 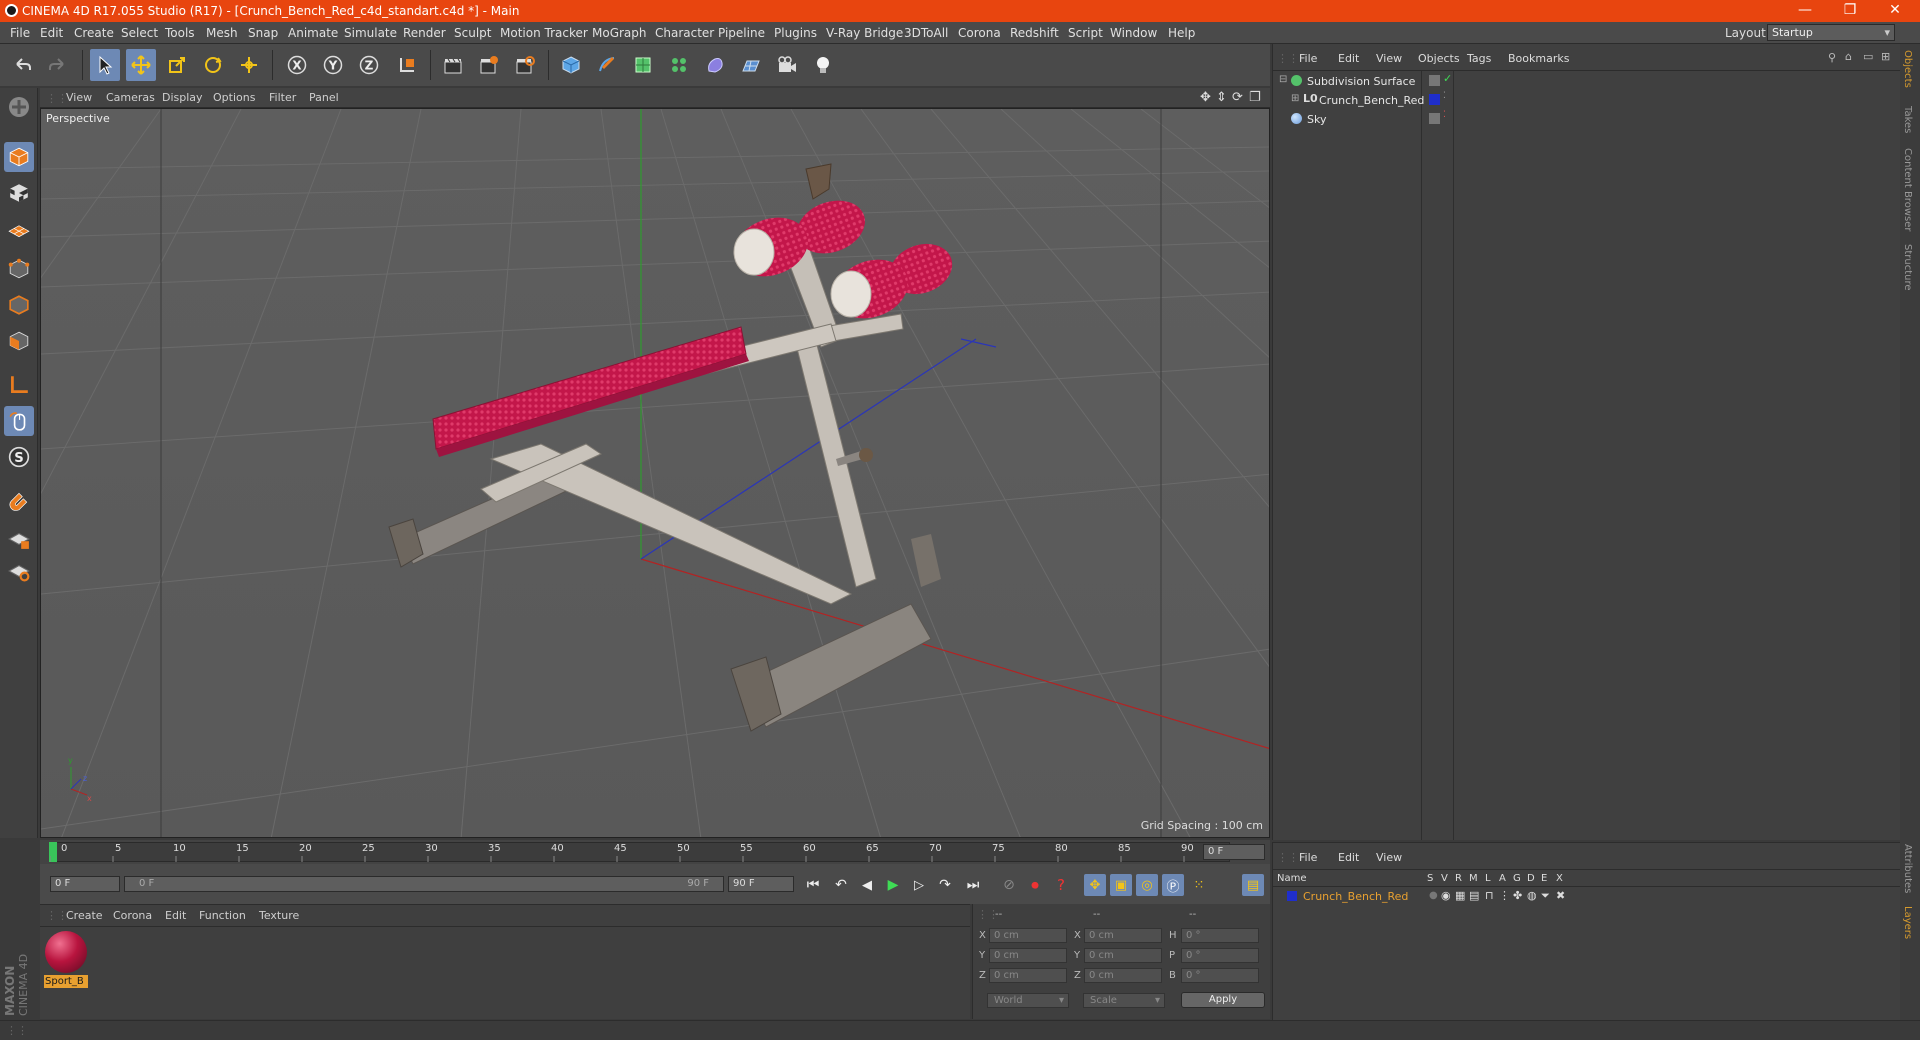 What do you see at coordinates (1895, 10) in the screenshot?
I see `close-button: ✕` at bounding box center [1895, 10].